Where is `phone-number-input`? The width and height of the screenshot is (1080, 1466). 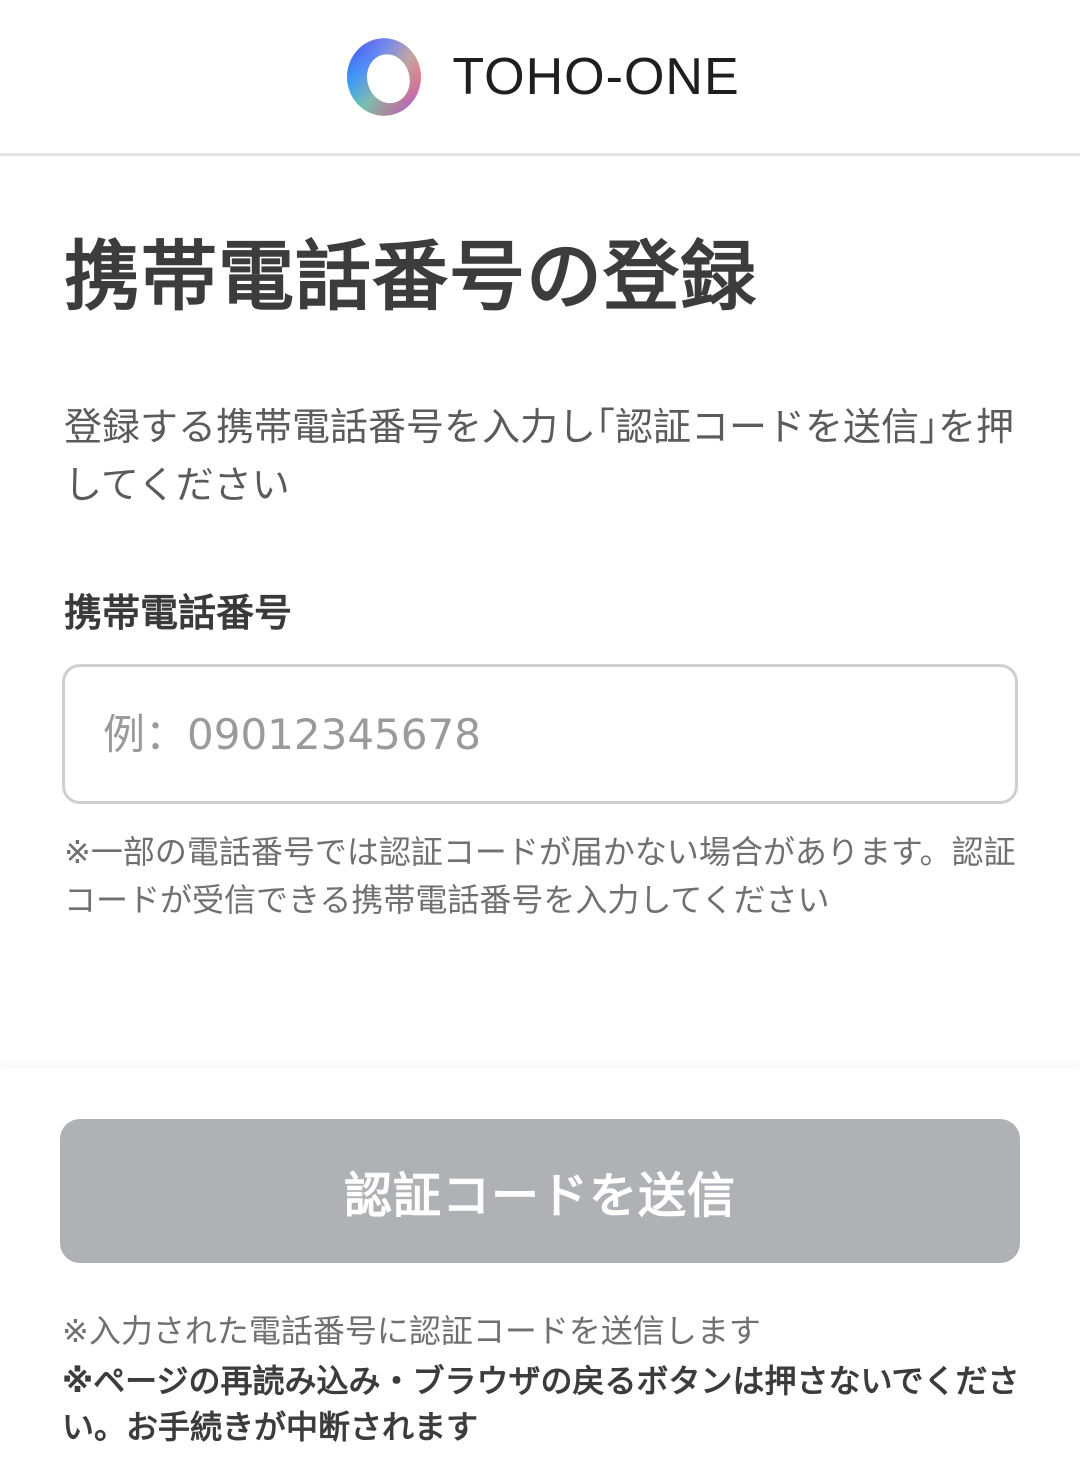
phone-number-input is located at coordinates (540, 734).